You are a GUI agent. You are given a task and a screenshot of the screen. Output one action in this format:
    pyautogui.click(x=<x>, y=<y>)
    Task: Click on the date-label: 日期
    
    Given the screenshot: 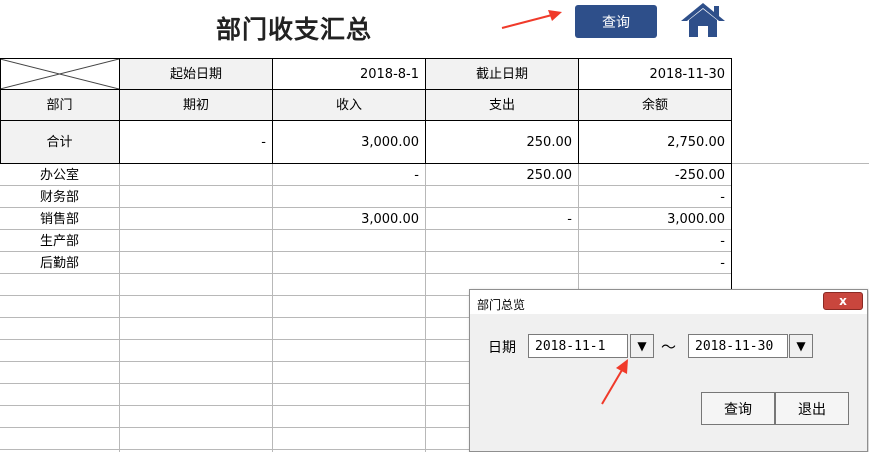 What is the action you would take?
    pyautogui.click(x=502, y=348)
    